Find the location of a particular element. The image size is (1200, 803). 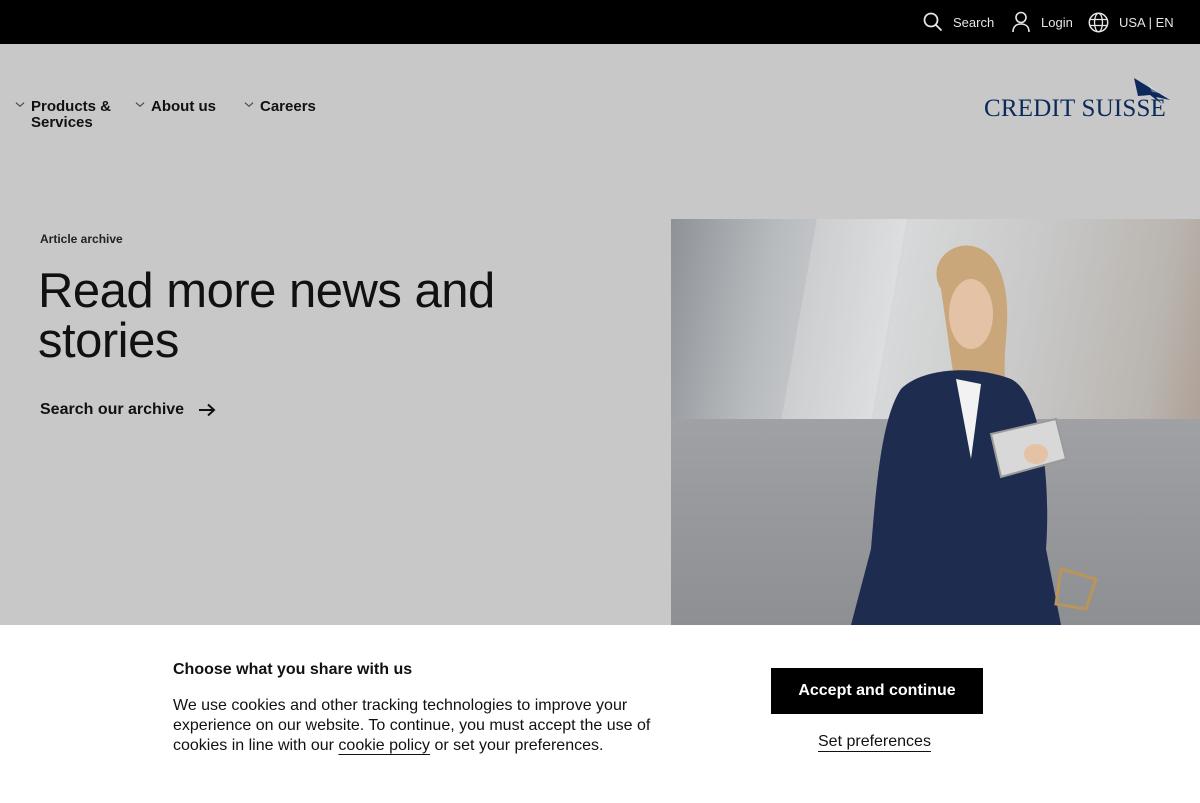

nav-item-about-us: About us is located at coordinates (175, 107).